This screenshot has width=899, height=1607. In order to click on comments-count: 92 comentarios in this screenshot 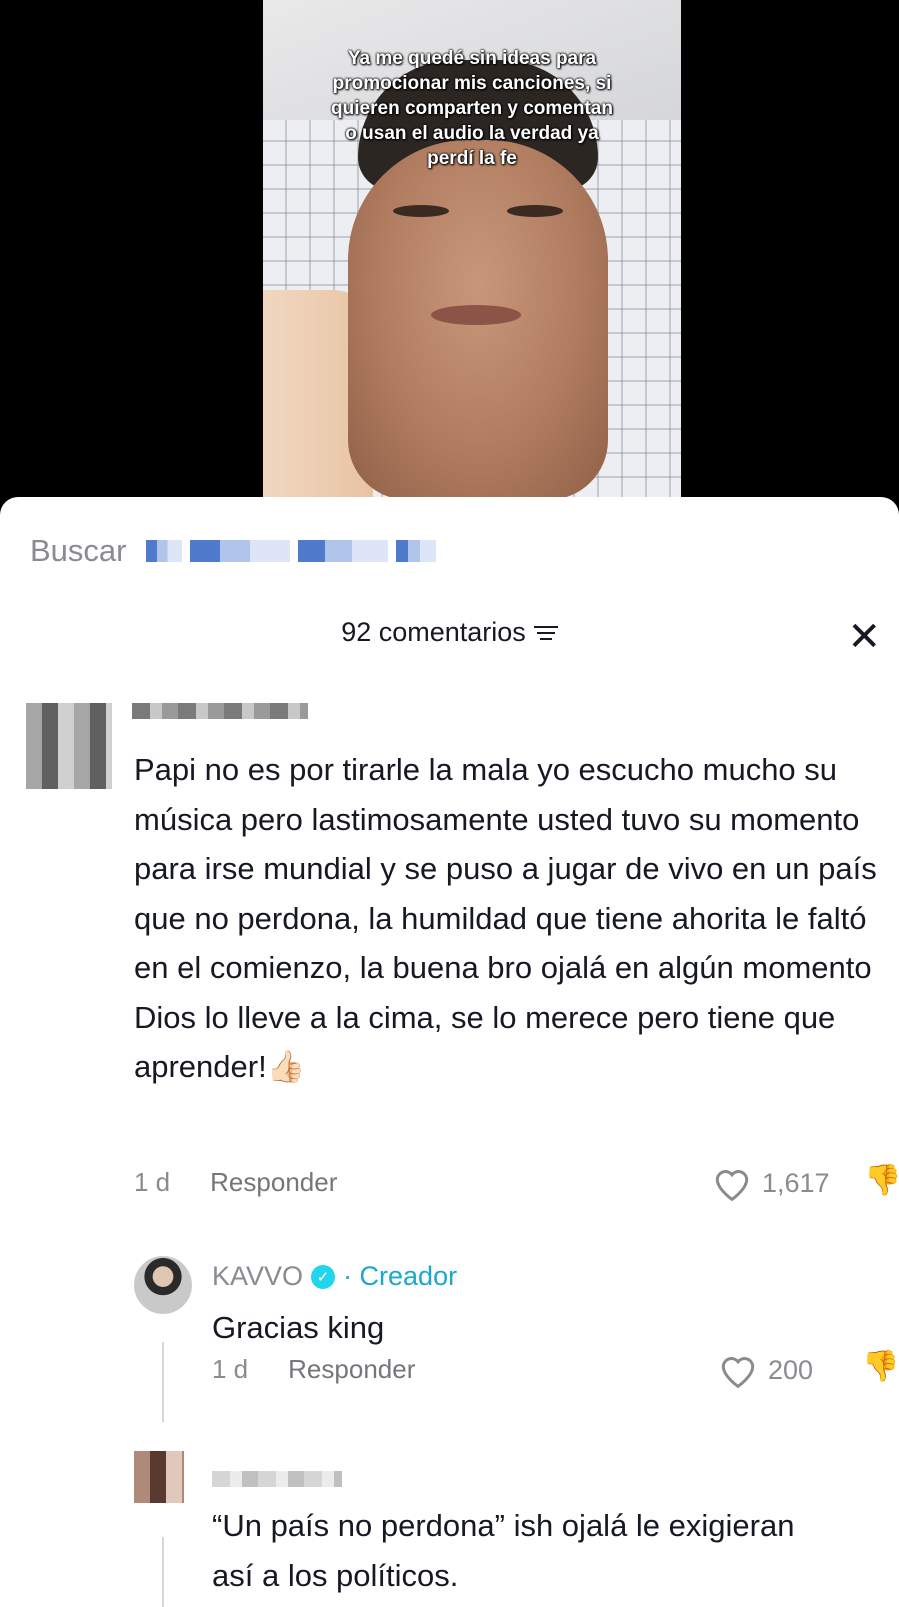, I will do `click(449, 632)`.